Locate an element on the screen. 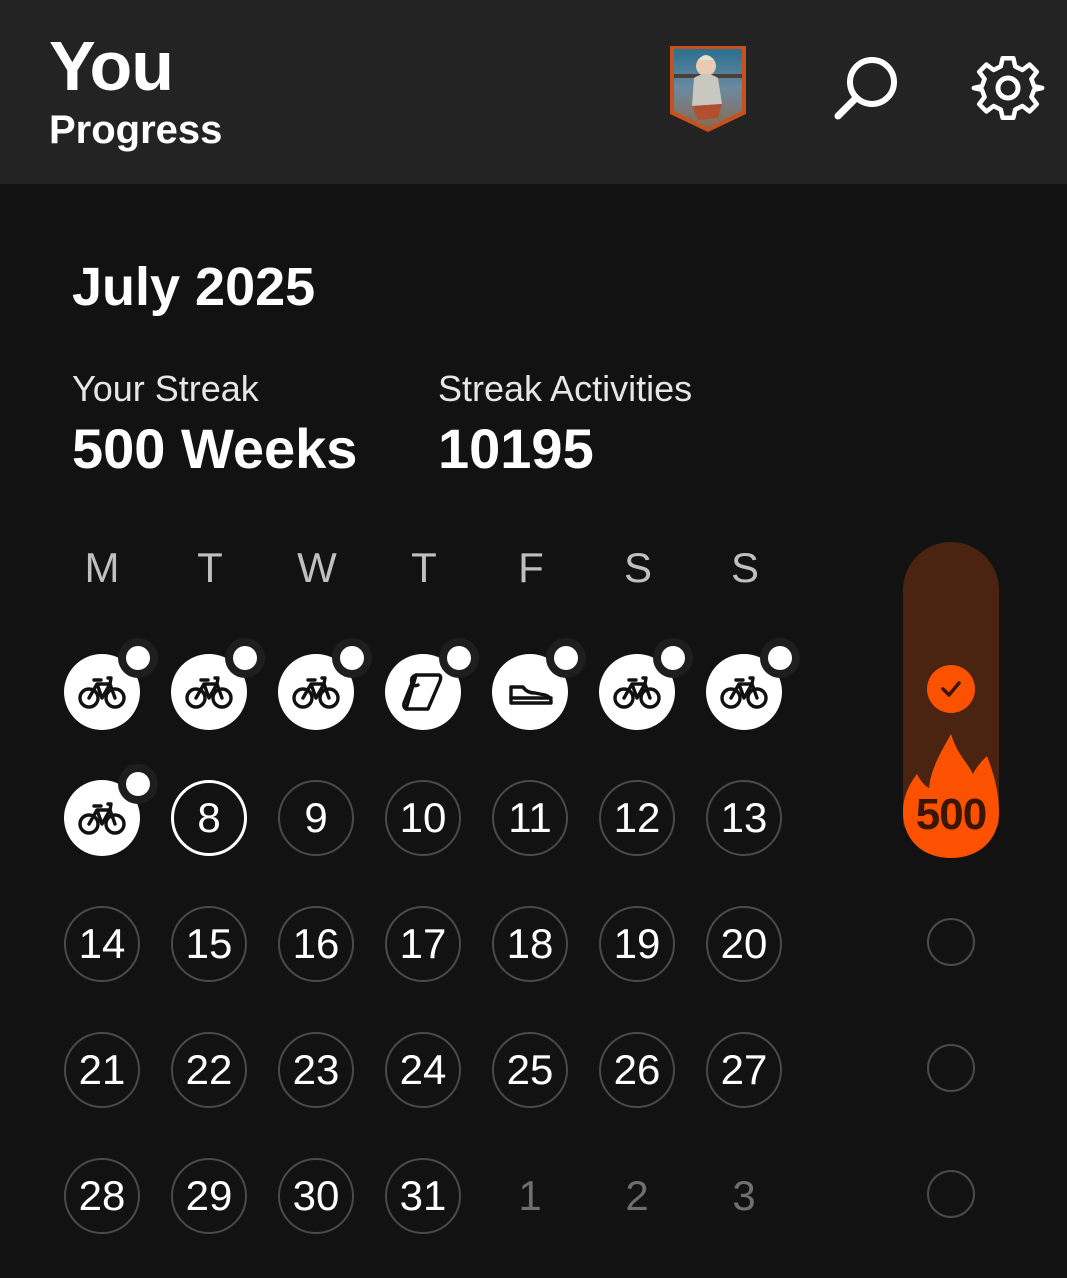 This screenshot has width=1067, height=1278. calendar-day: 12 is located at coordinates (637, 818).